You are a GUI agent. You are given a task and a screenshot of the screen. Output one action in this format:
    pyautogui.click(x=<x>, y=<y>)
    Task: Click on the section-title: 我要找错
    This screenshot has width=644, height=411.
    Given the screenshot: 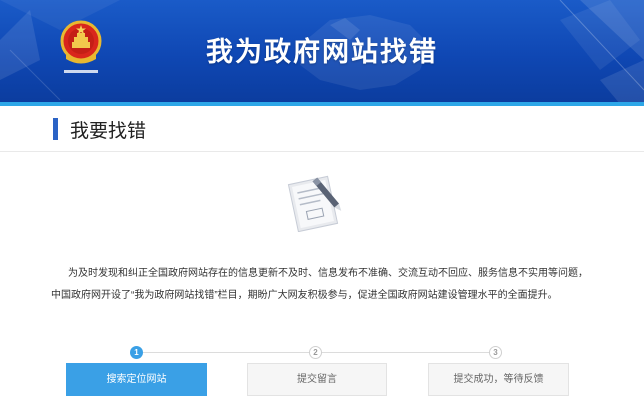 What is the action you would take?
    pyautogui.click(x=108, y=131)
    